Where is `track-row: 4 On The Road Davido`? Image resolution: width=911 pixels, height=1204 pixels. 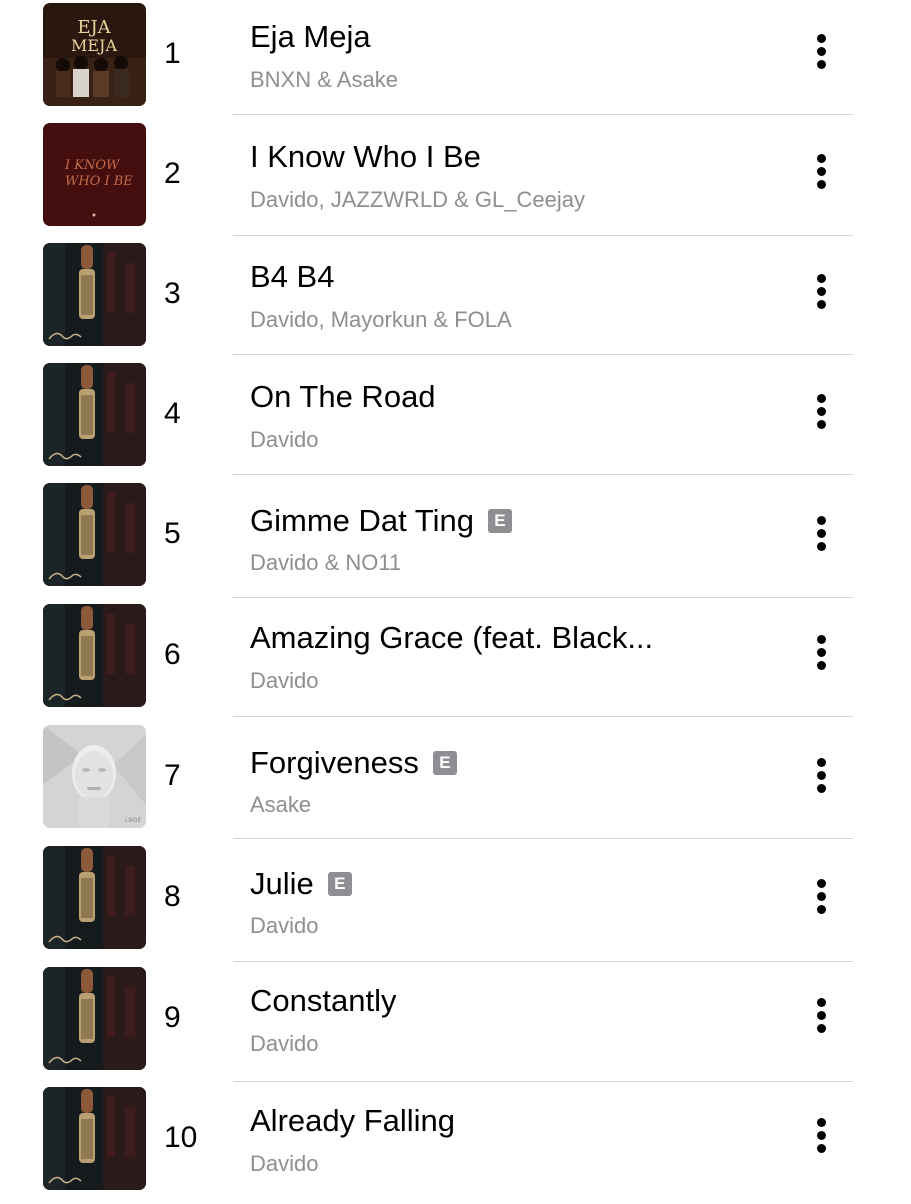 track-row: 4 On The Road Davido is located at coordinates (455, 420).